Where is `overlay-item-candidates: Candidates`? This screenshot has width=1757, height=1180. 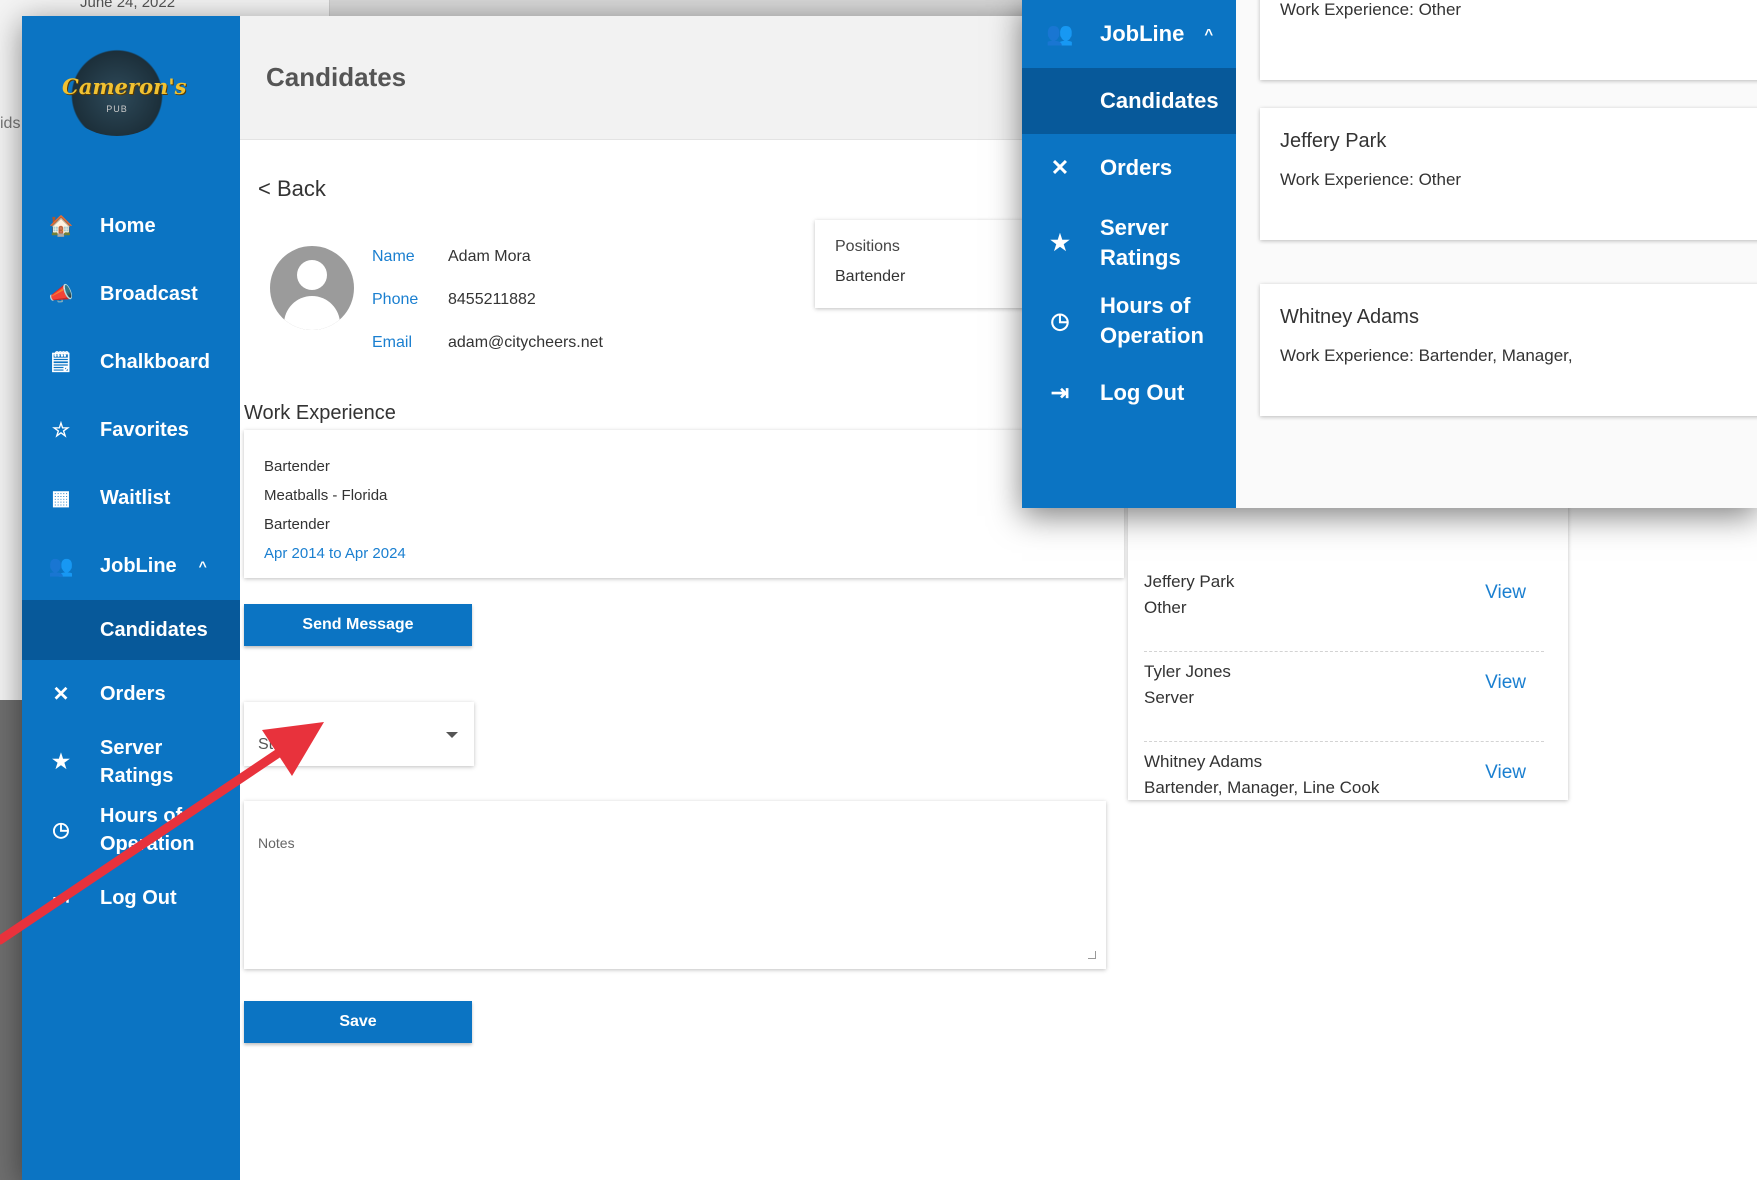
overlay-item-candidates: Candidates is located at coordinates (1129, 101).